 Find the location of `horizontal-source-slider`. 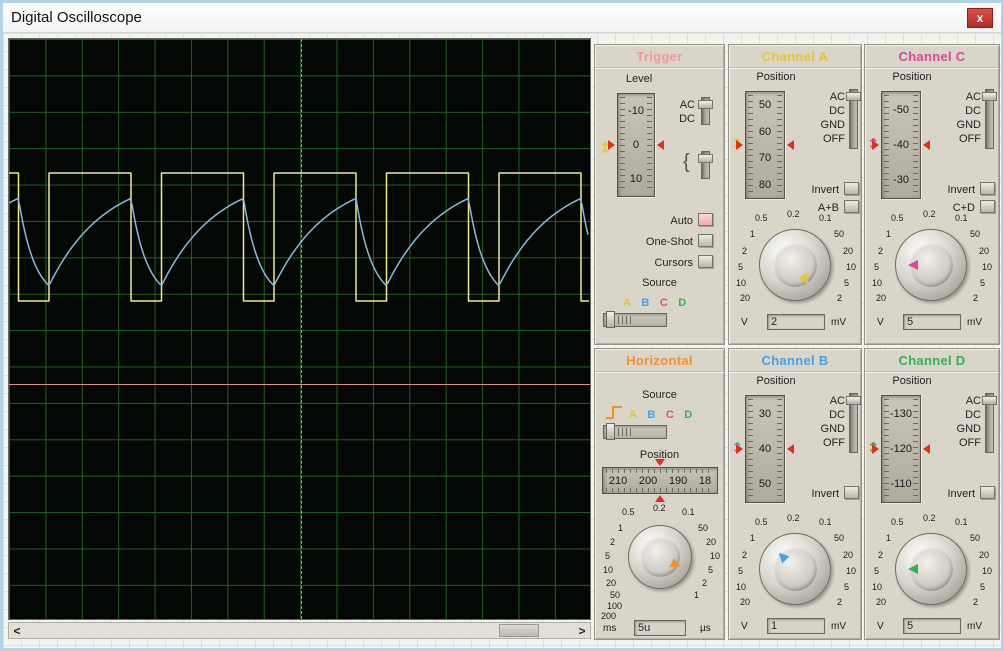

horizontal-source-slider is located at coordinates (635, 431).